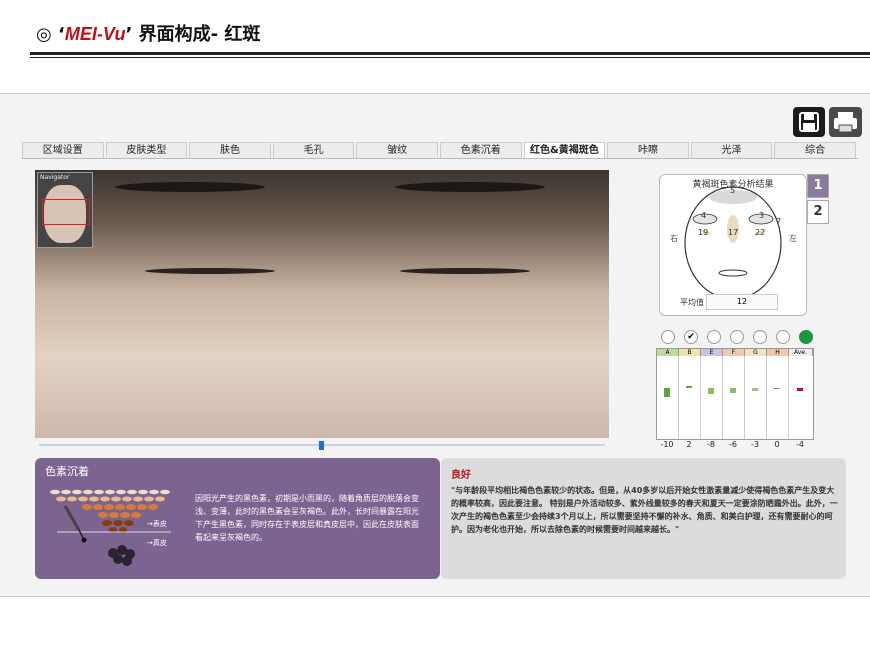 Image resolution: width=870 pixels, height=653 pixels. What do you see at coordinates (196, 34) in the screenshot?
I see `title-rest: 界面构成- 红斑` at bounding box center [196, 34].